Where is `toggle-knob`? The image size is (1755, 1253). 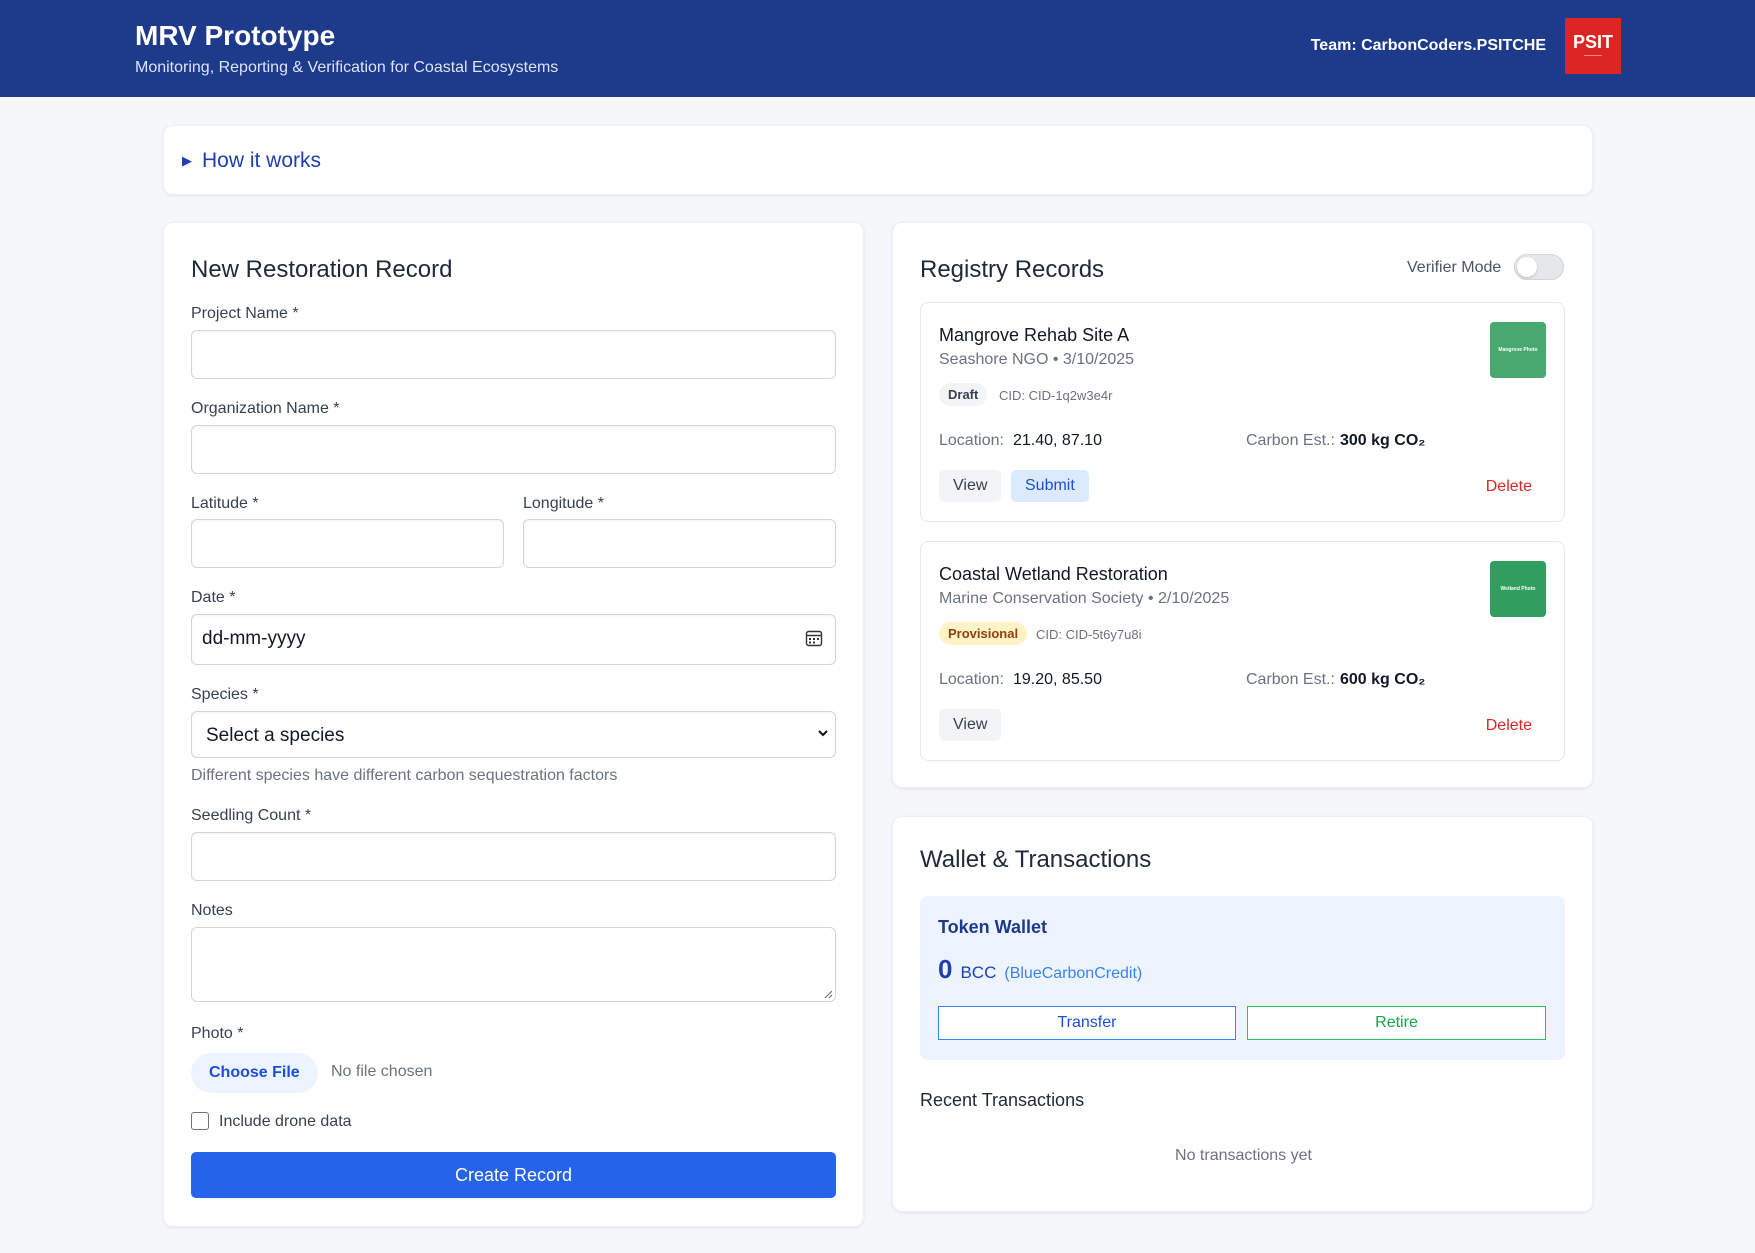 toggle-knob is located at coordinates (1527, 267).